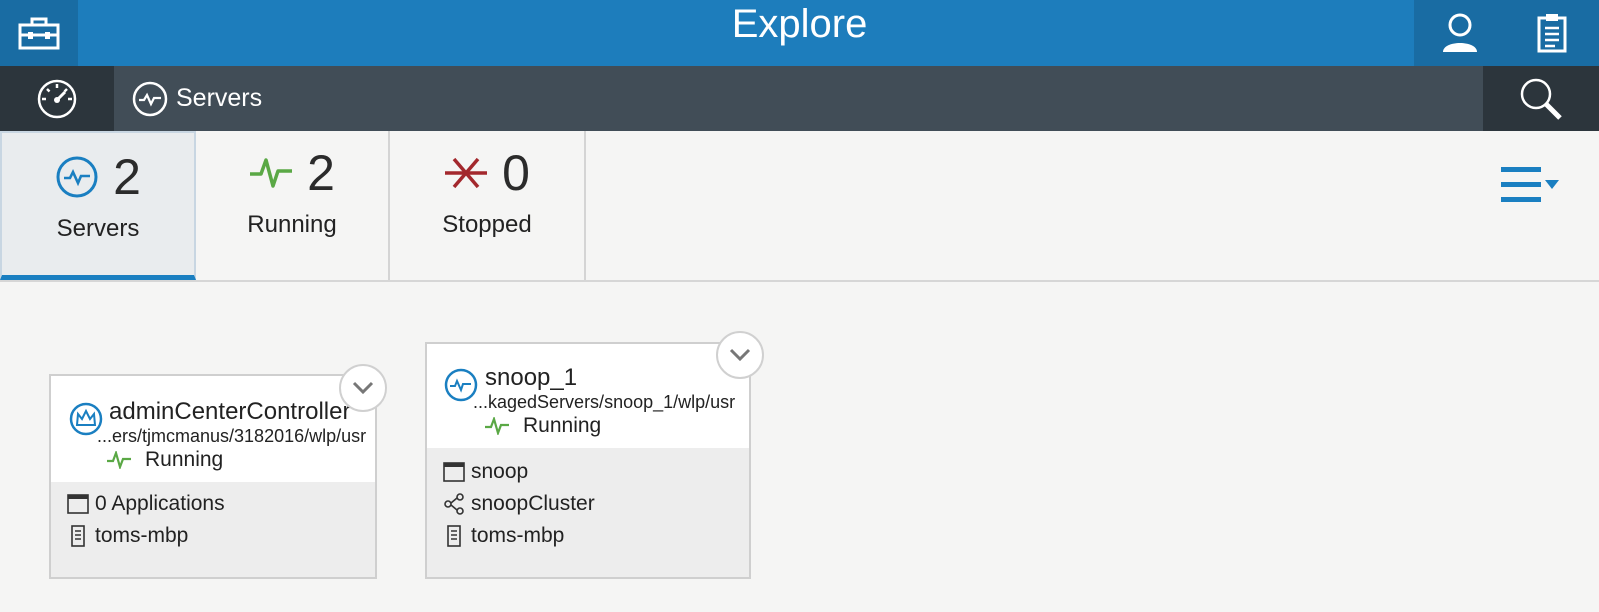  Describe the element at coordinates (127, 177) in the screenshot. I see `servers-count: 2` at that location.